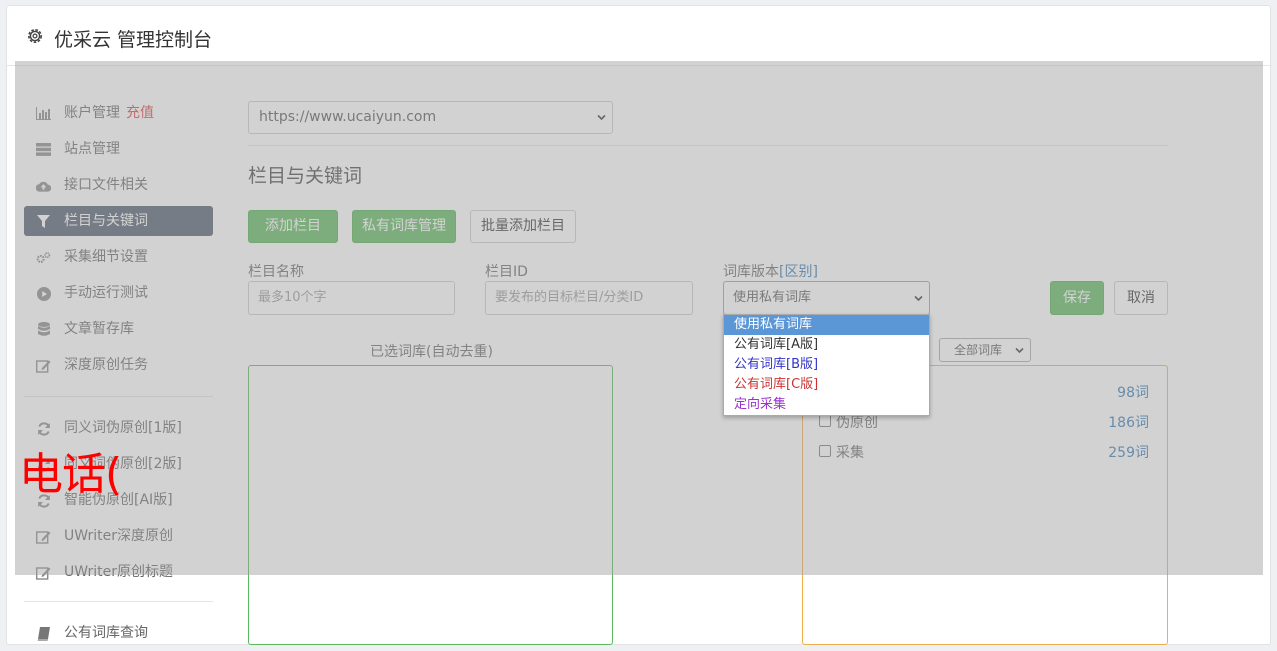 This screenshot has height=651, width=1277. What do you see at coordinates (348, 117) in the screenshot?
I see `site-select-value: https://www.ucaiyun.com` at bounding box center [348, 117].